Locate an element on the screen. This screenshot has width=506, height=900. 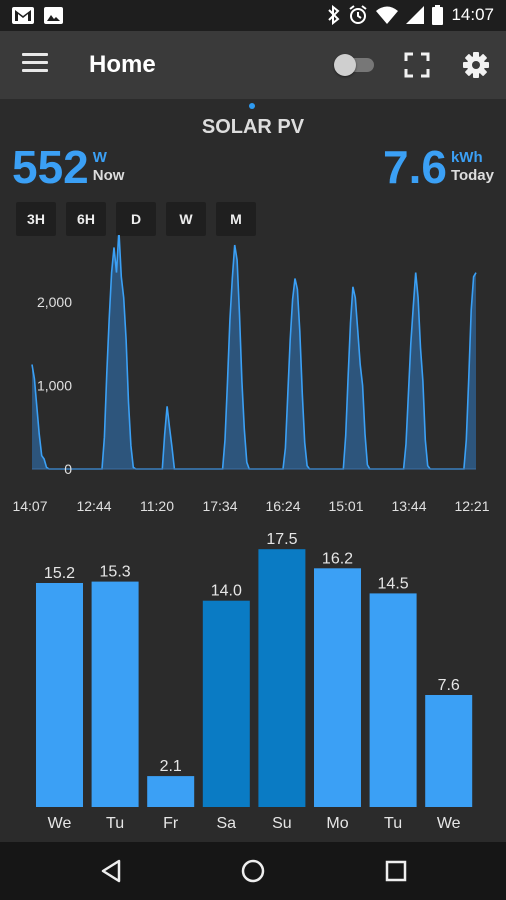
power-x-tick: 14:07 is located at coordinates (29, 506).